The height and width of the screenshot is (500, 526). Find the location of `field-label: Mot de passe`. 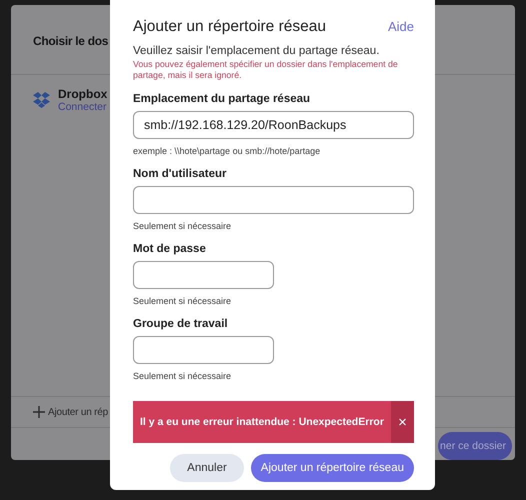

field-label: Mot de passe is located at coordinates (170, 249).